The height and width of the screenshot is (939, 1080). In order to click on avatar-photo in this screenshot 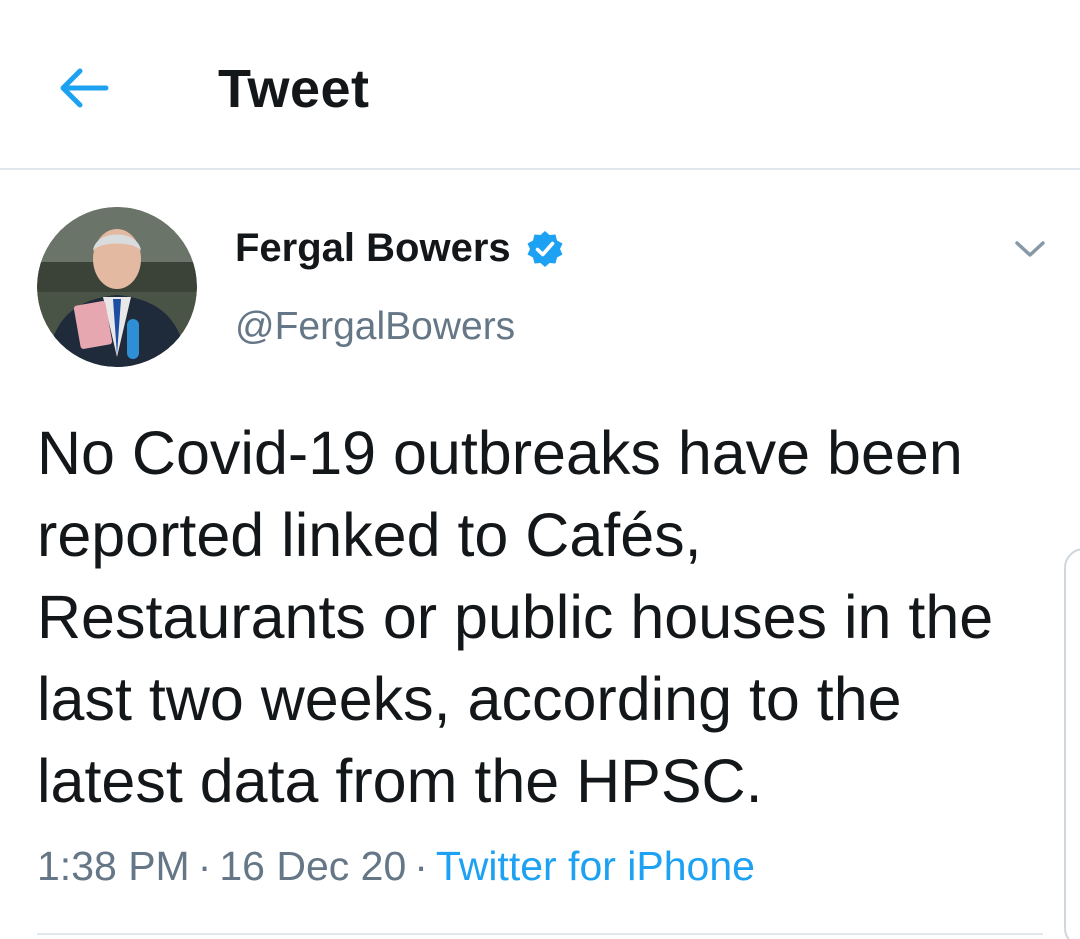, I will do `click(117, 287)`.